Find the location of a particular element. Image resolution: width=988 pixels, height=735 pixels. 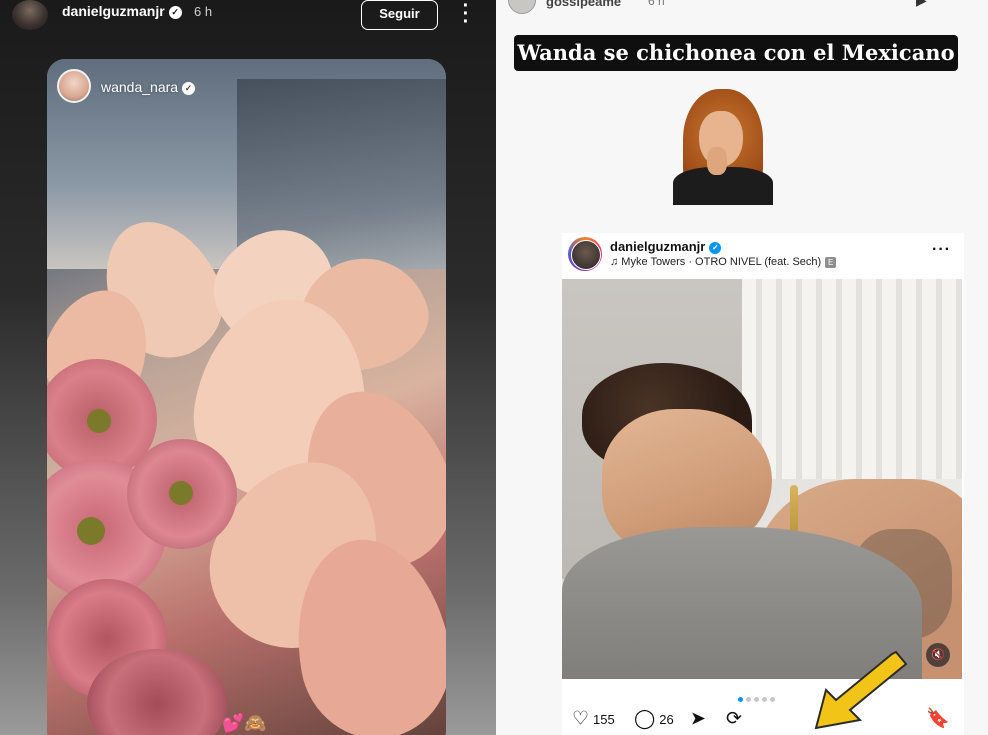

explicit-icon: E is located at coordinates (831, 262).